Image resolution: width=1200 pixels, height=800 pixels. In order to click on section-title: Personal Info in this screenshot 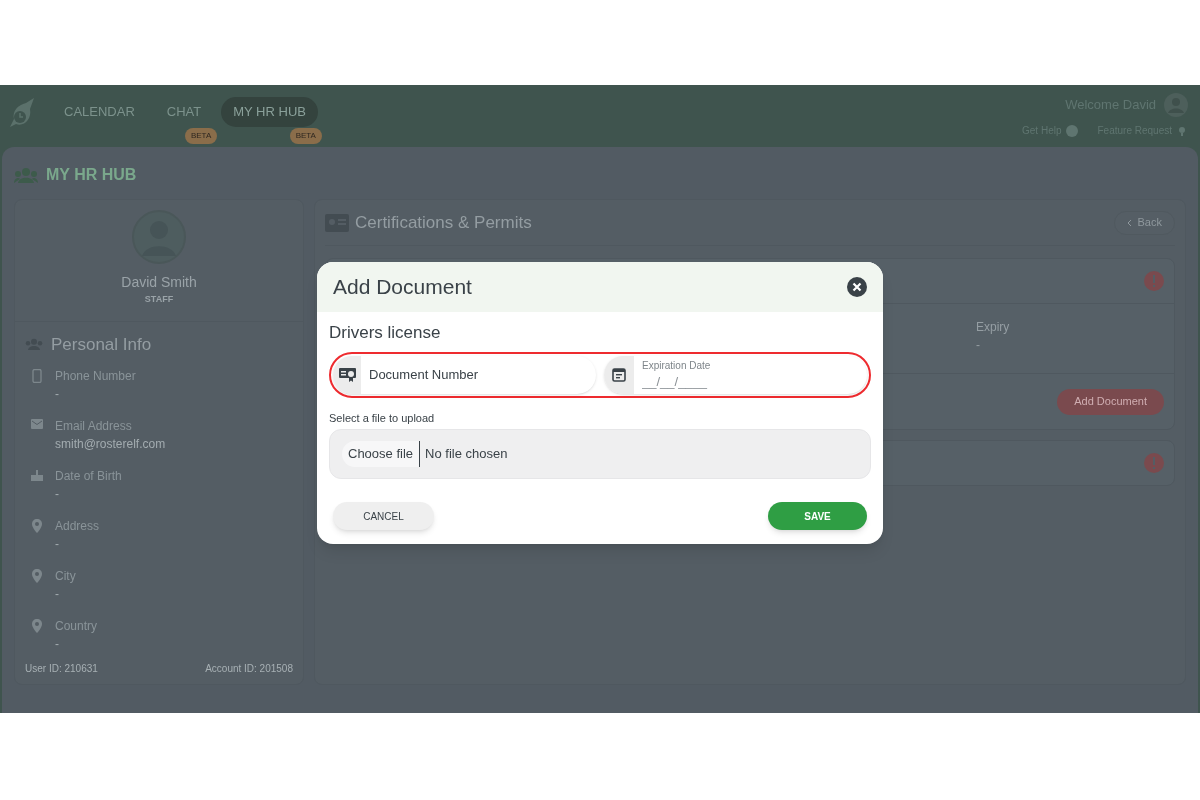, I will do `click(101, 344)`.